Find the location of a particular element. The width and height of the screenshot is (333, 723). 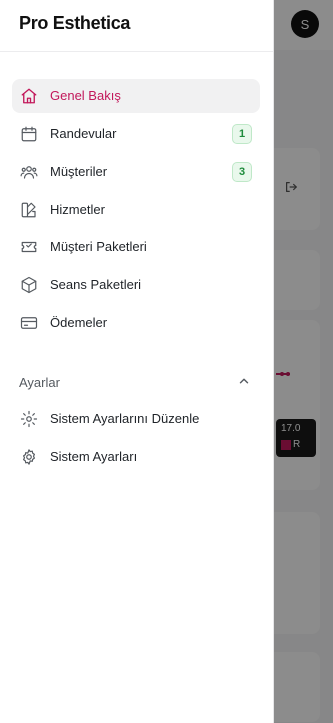

chevron-up-icon is located at coordinates (244, 381).